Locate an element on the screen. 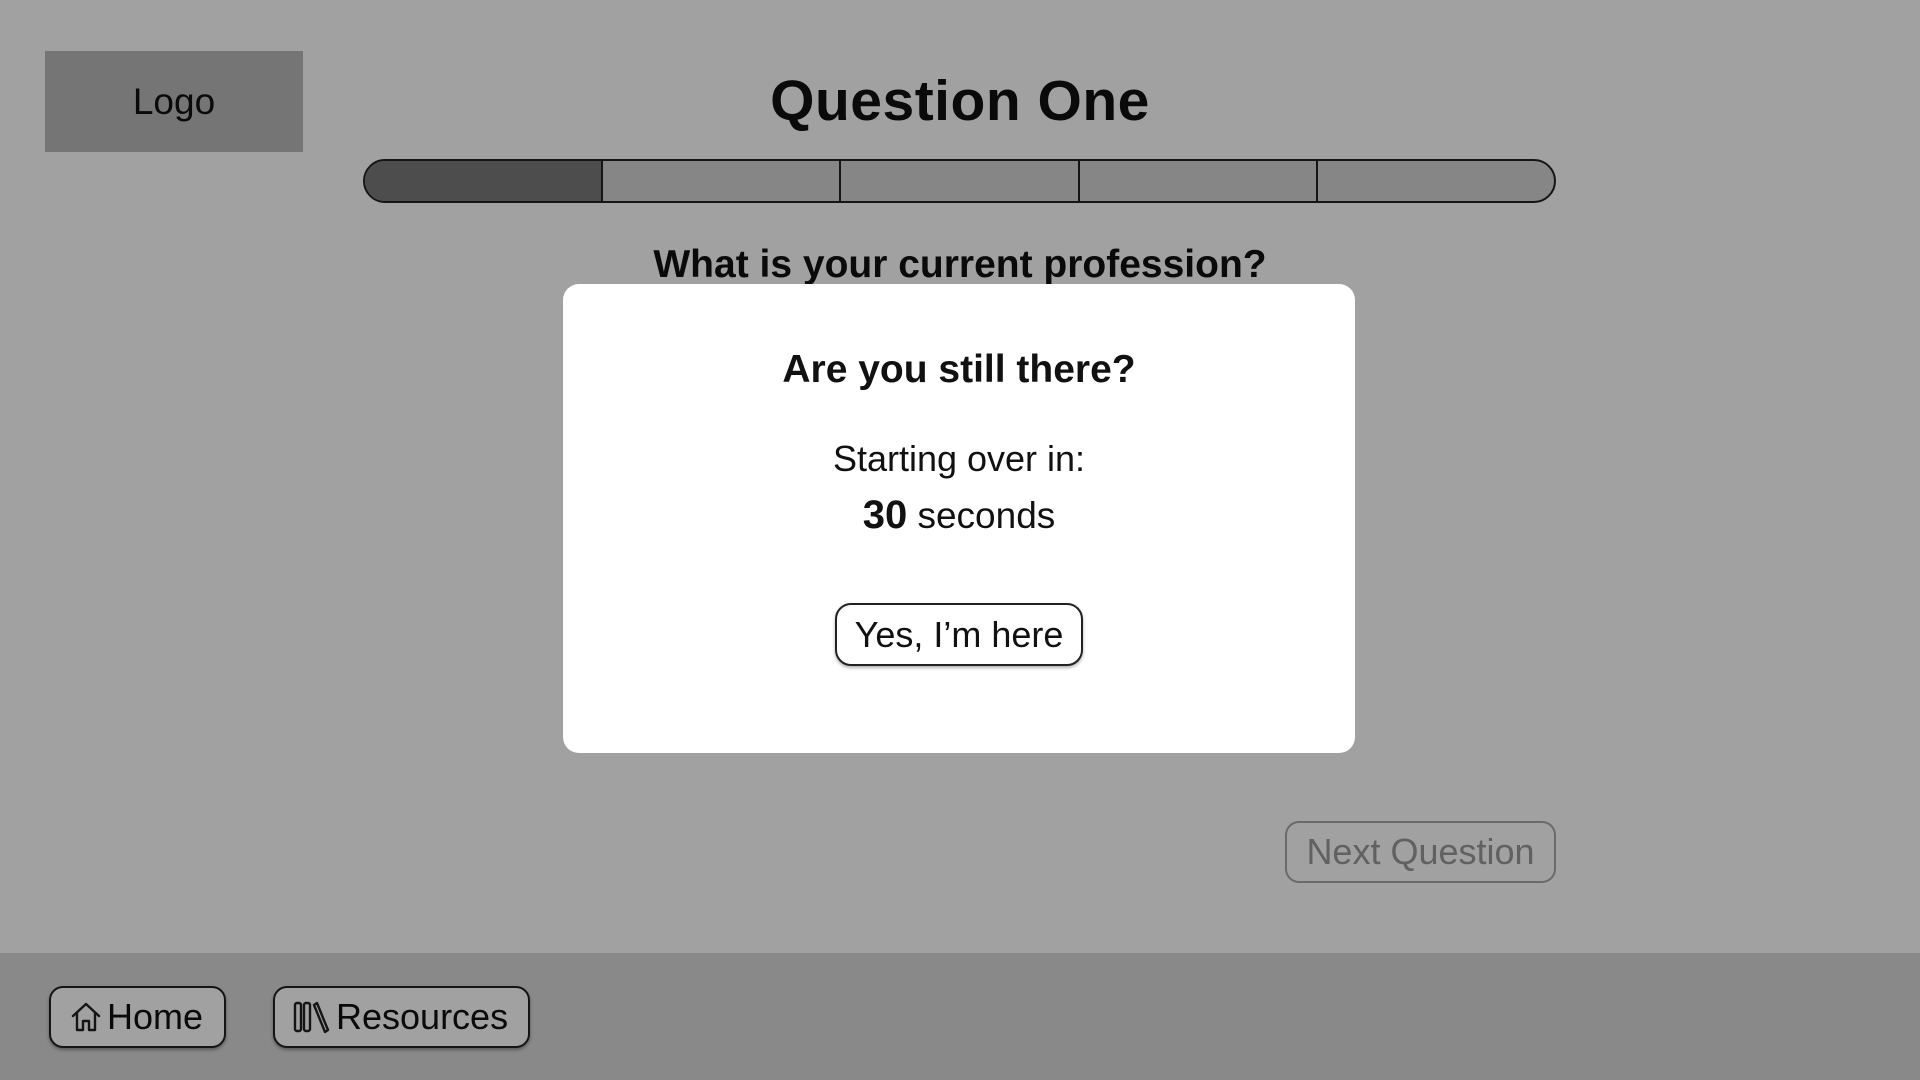 The width and height of the screenshot is (1920, 1080). confirm-presence-button: Yes, I’m here is located at coordinates (959, 634).